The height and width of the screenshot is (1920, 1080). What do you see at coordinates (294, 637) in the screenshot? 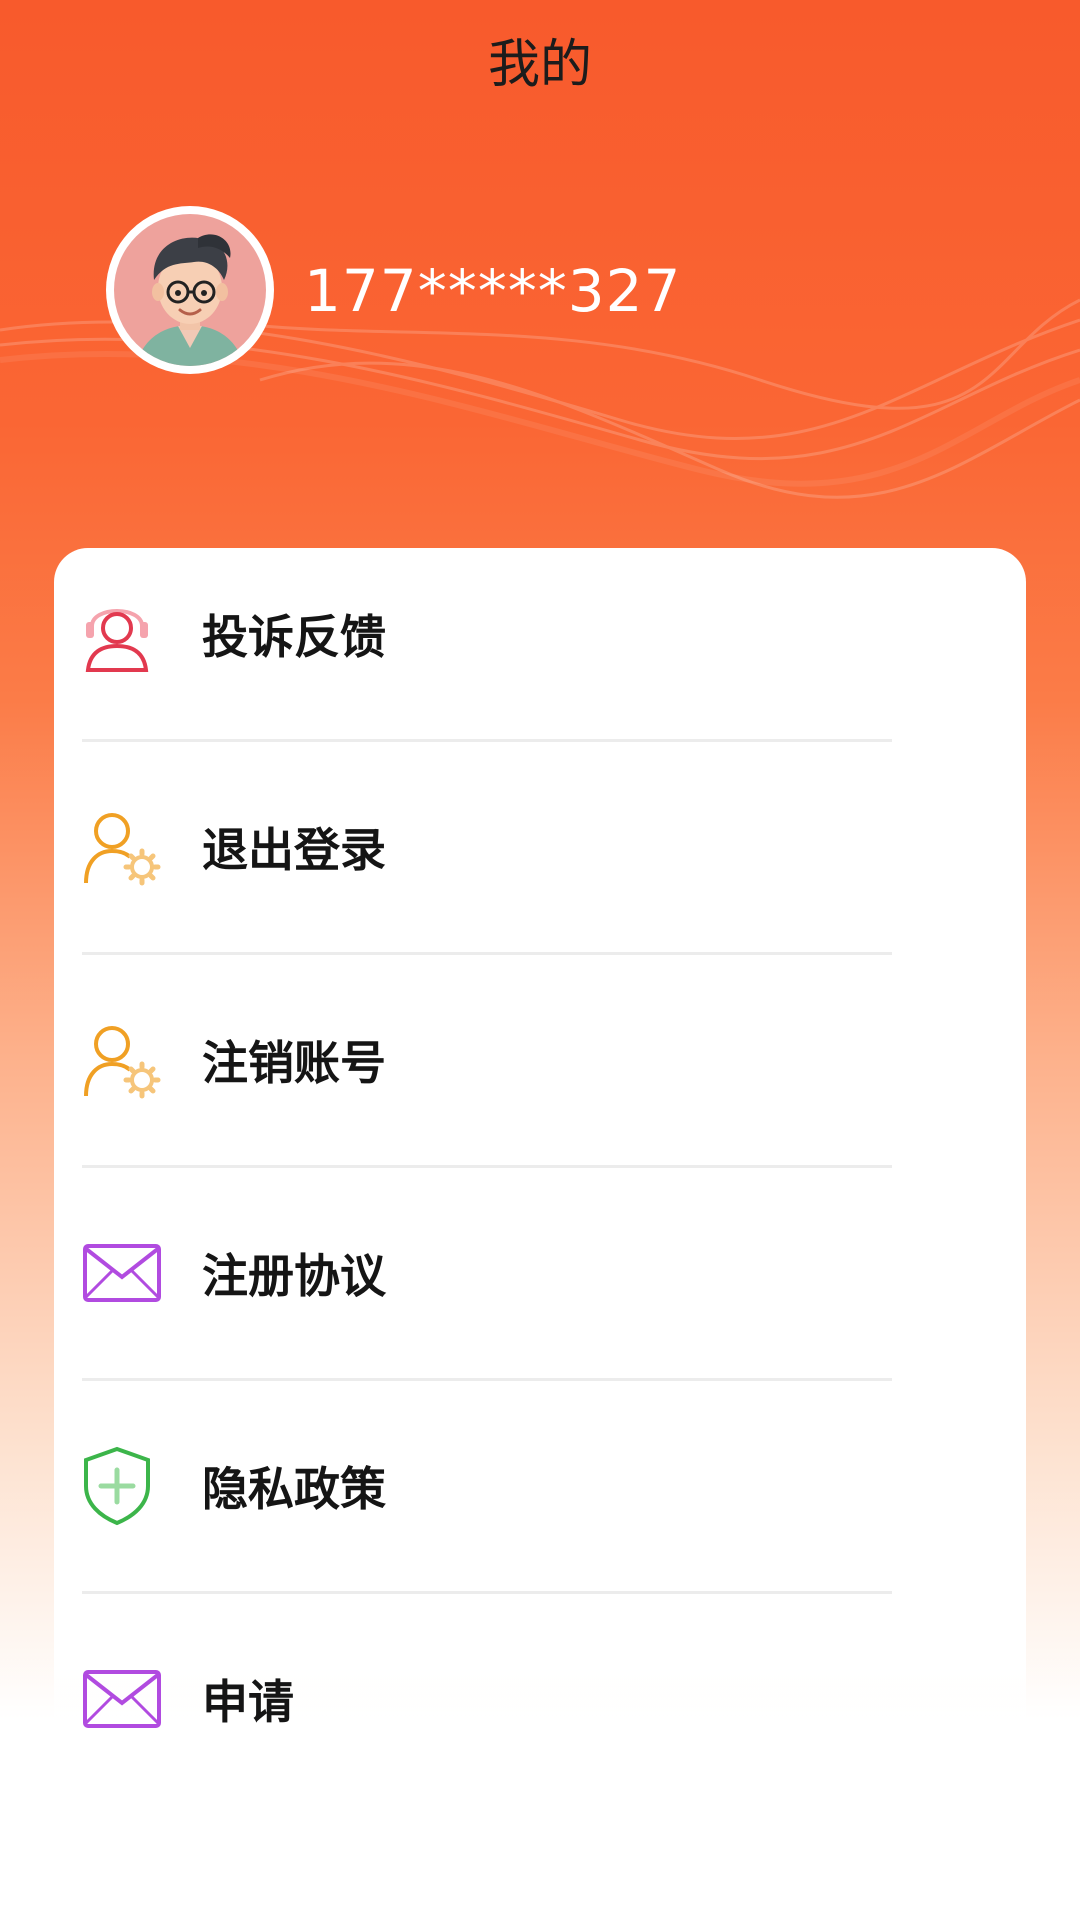
I see `menu-item-label: 投诉反馈` at bounding box center [294, 637].